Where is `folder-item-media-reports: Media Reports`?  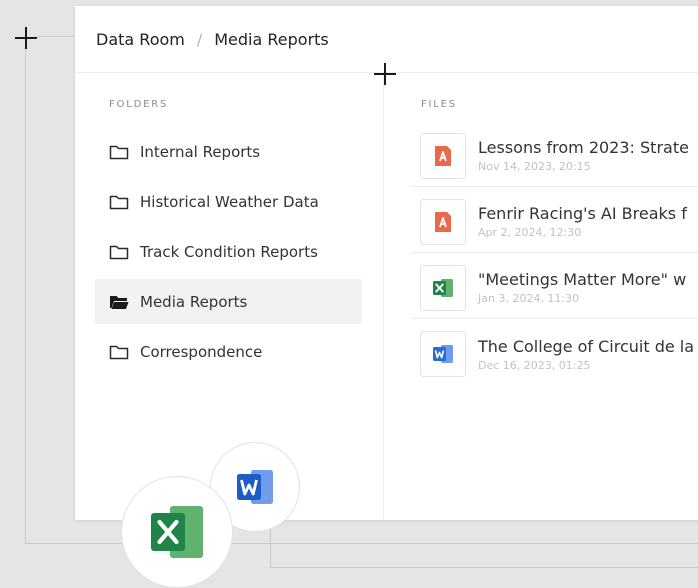
folder-item-media-reports: Media Reports is located at coordinates (228, 301).